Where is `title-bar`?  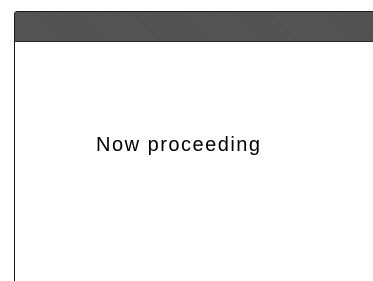 title-bar is located at coordinates (194, 27).